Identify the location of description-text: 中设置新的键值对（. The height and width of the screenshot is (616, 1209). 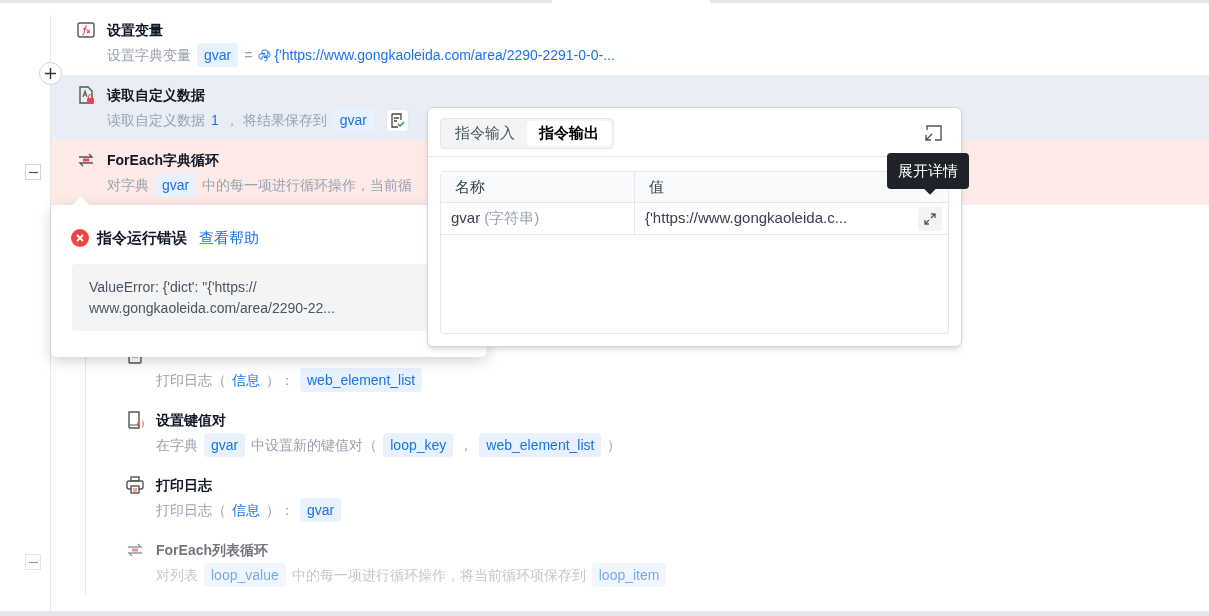
(314, 445).